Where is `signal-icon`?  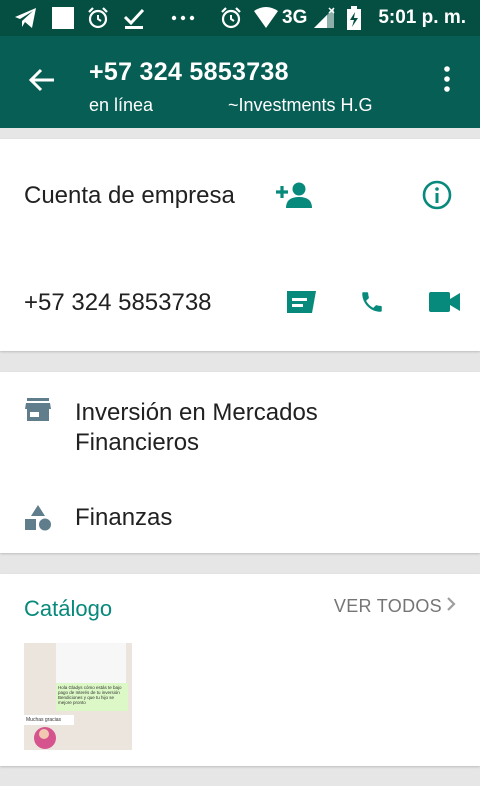
signal-icon is located at coordinates (324, 18).